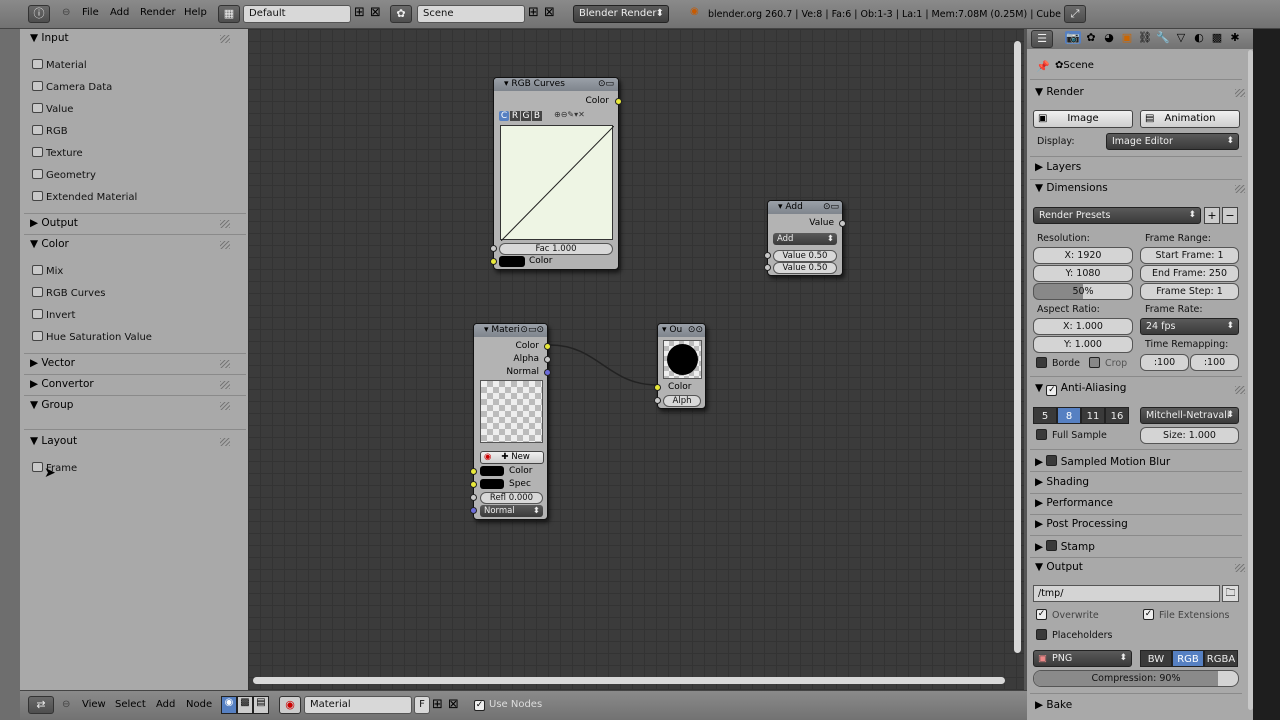 This screenshot has height=720, width=1280. I want to click on value1-field: Value 0.50, so click(805, 256).